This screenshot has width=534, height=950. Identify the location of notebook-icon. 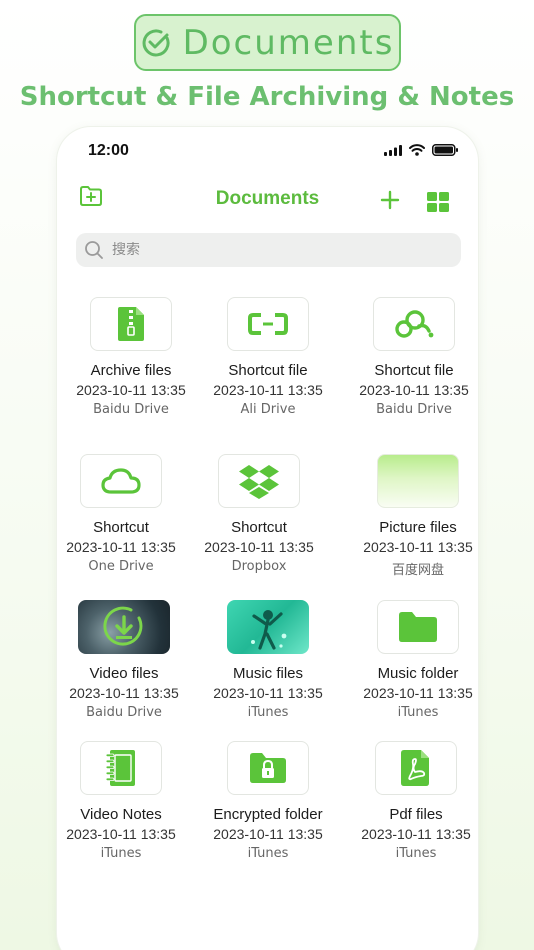
(120, 768).